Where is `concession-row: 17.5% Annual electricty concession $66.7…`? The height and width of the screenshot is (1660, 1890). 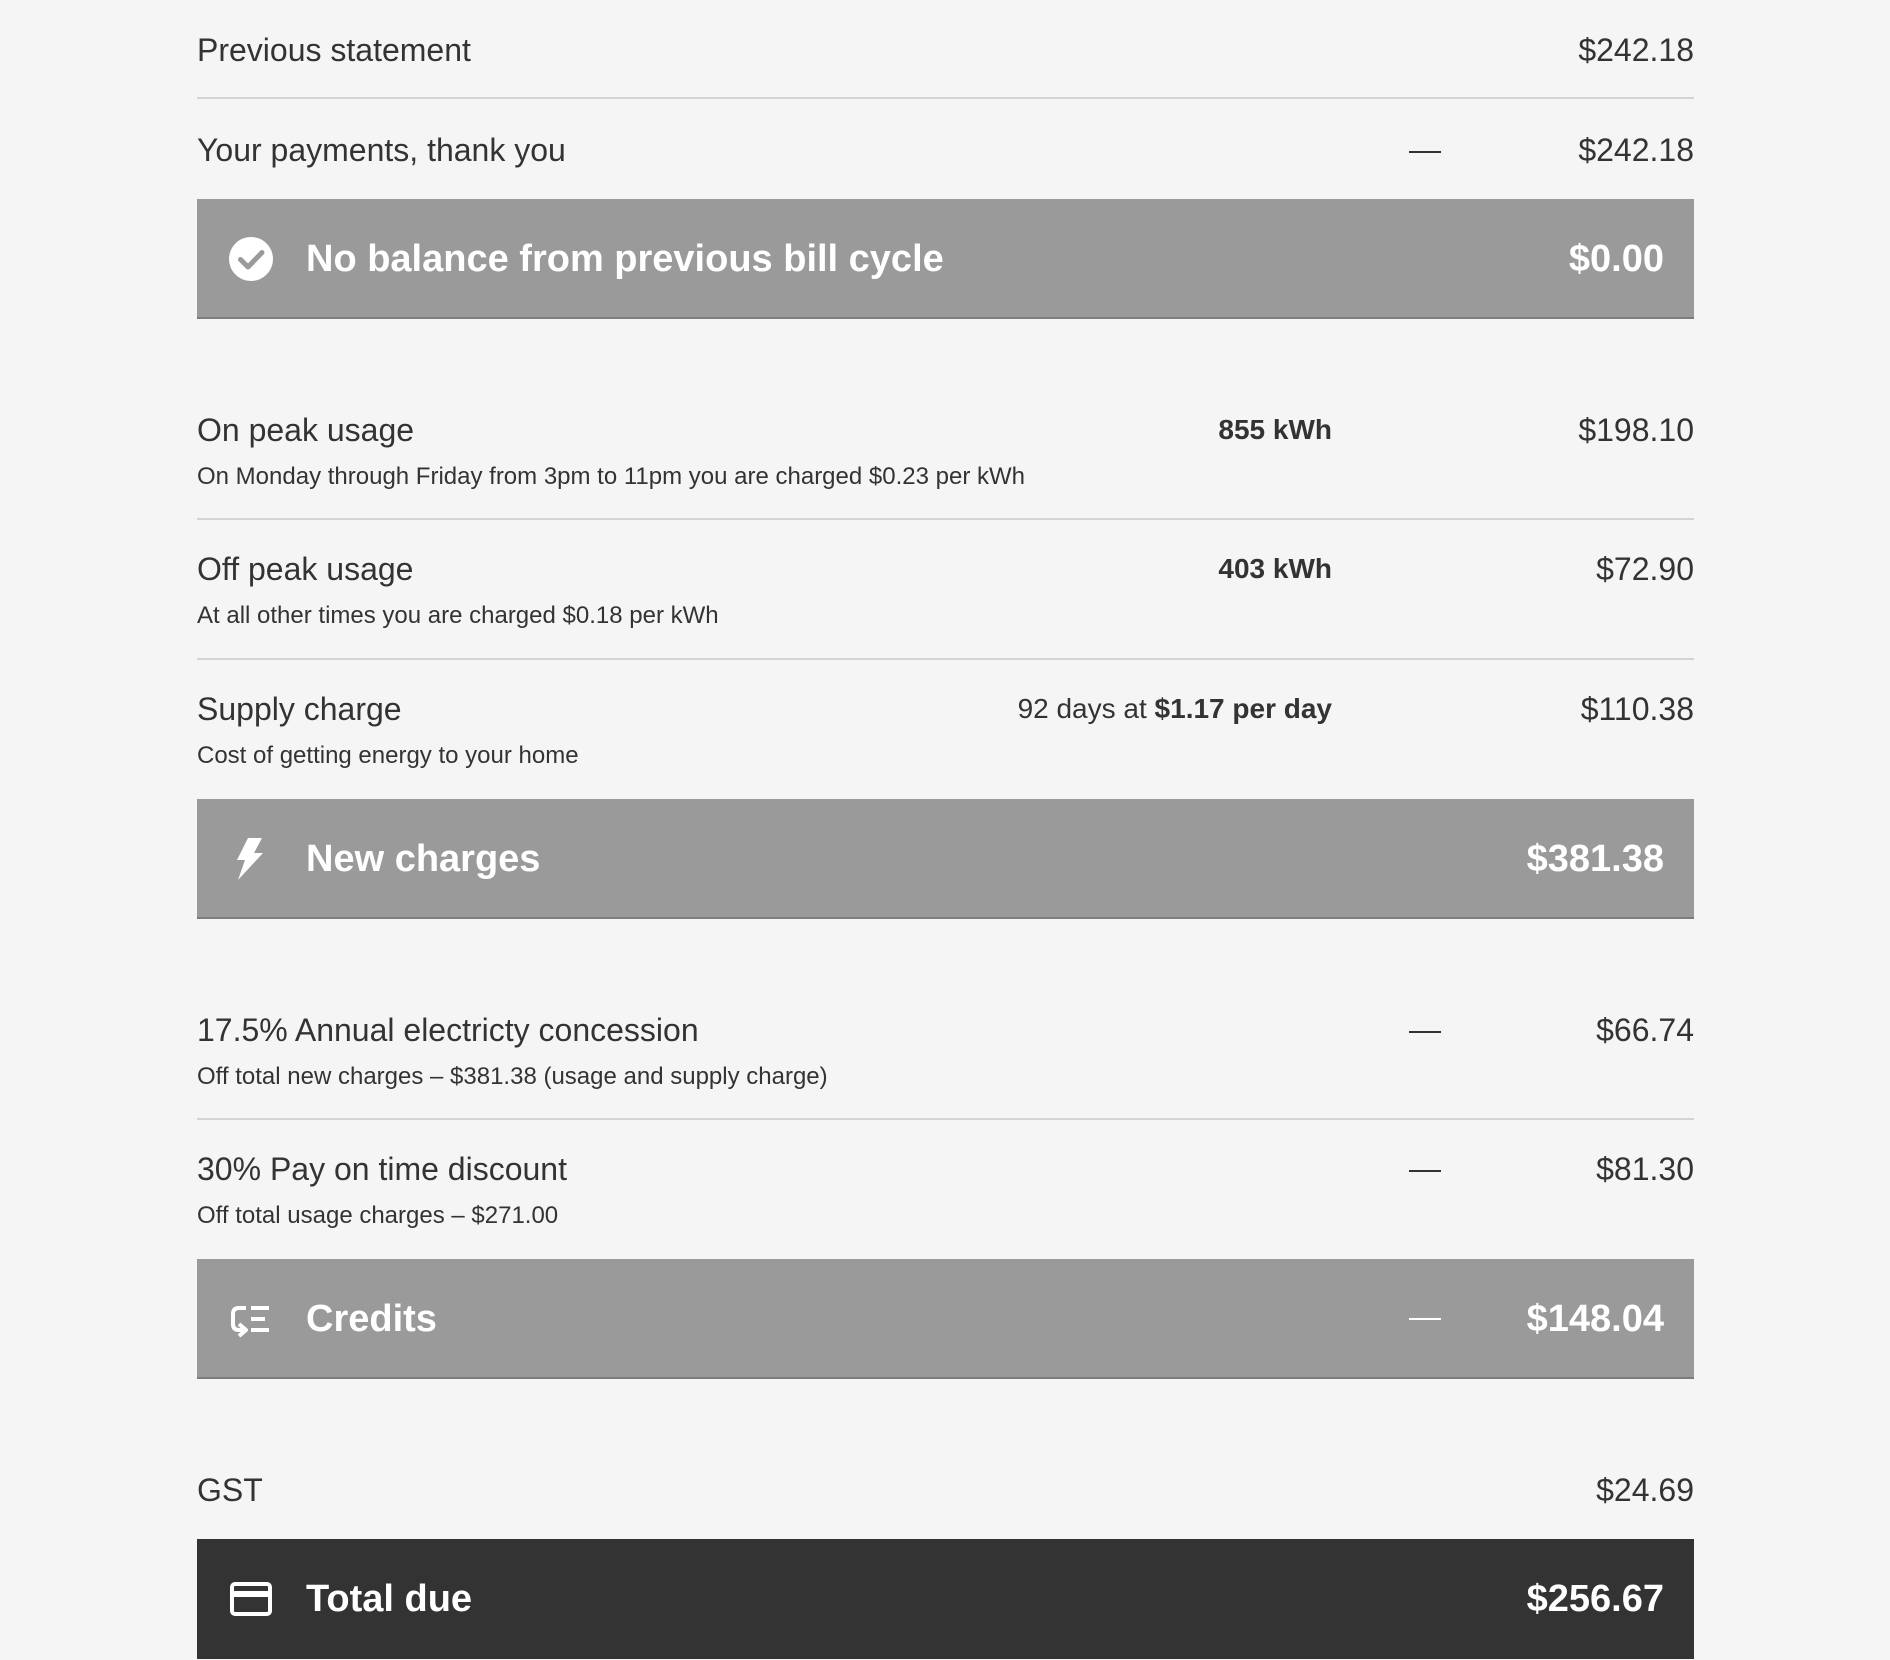 concession-row: 17.5% Annual electricty concession $66.7… is located at coordinates (945, 1064).